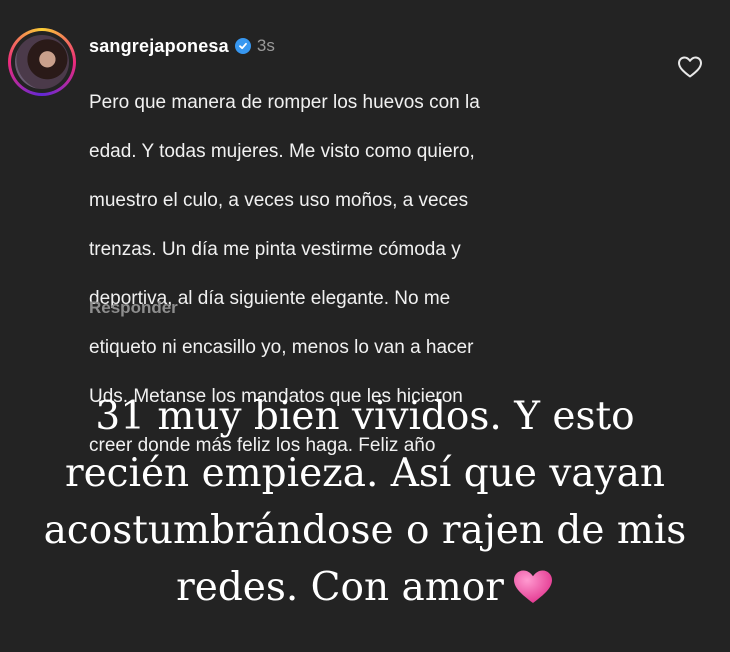 The width and height of the screenshot is (730, 652). I want to click on like-button, so click(690, 67).